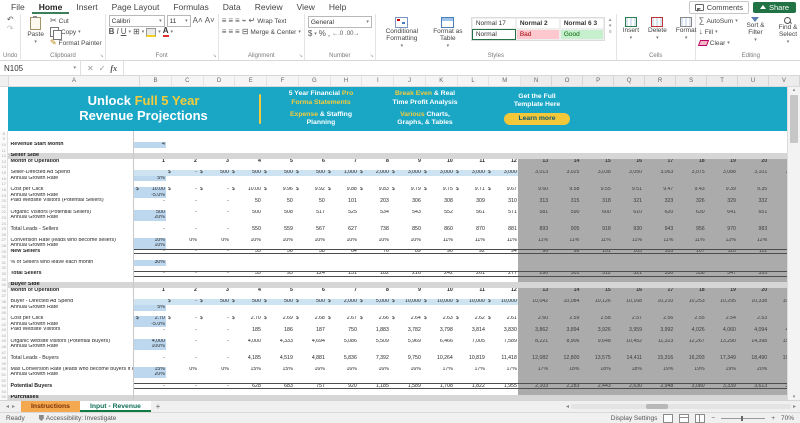  Describe the element at coordinates (794, 90) in the screenshot. I see `scroll-up-icon: ▴` at that location.